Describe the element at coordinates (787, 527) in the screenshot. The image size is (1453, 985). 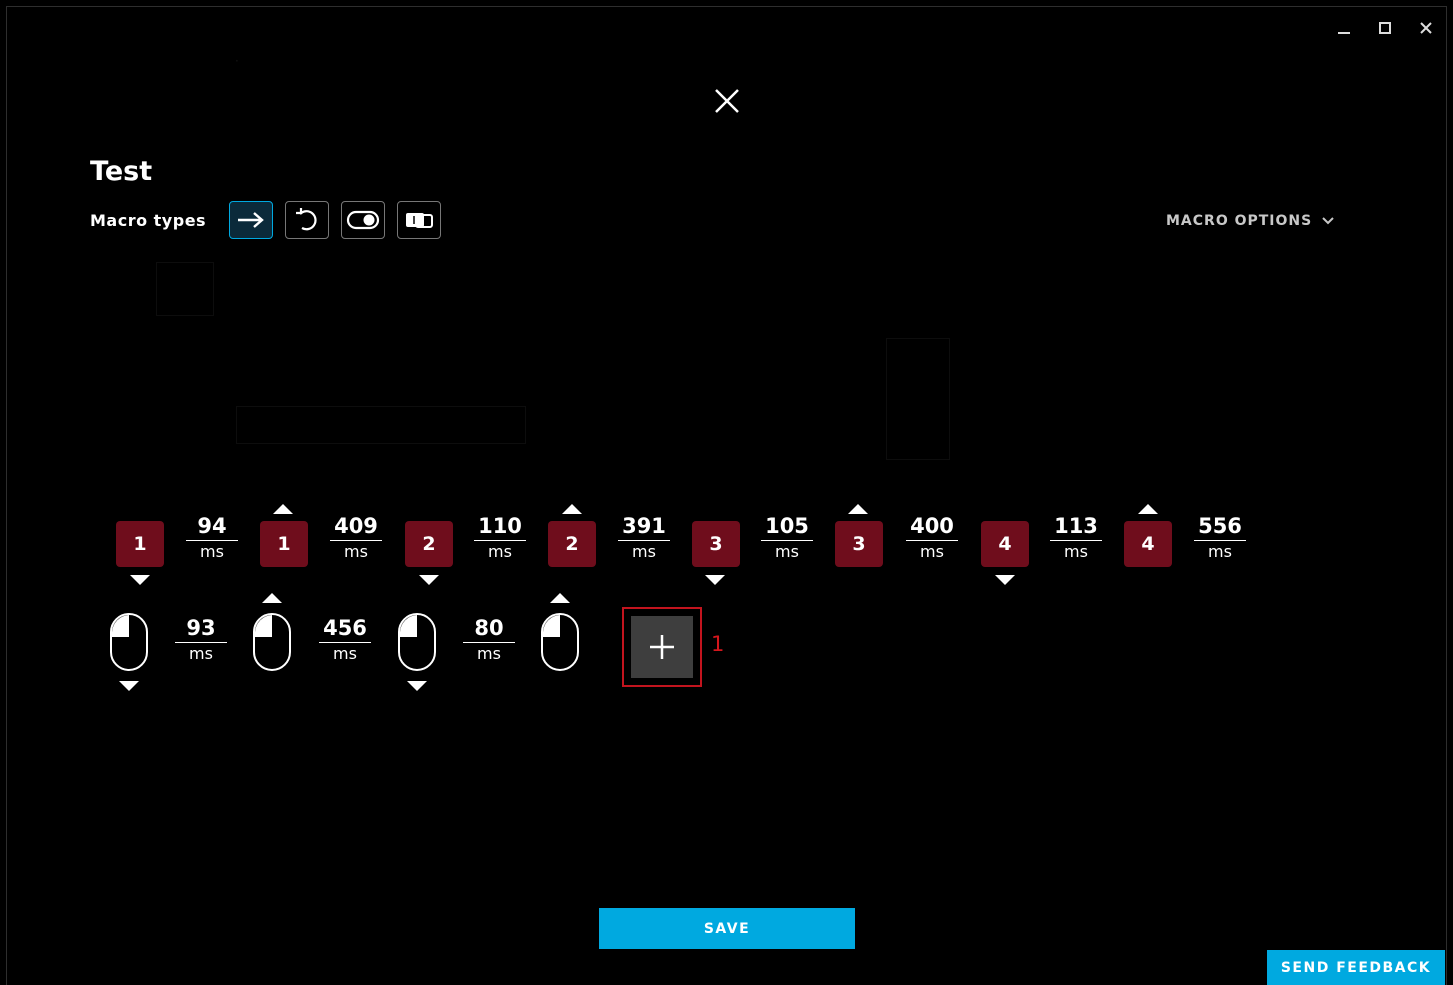
I see `delay-number: 105` at that location.